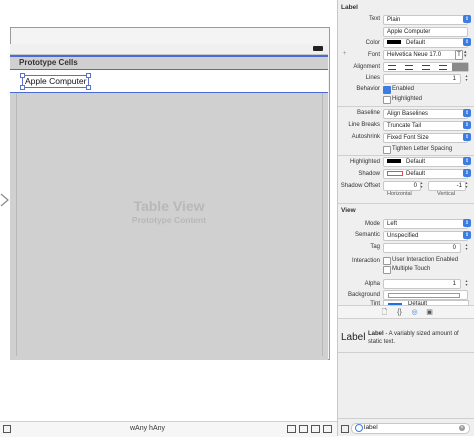 This screenshot has height=437, width=474. I want to click on background-swatch, so click(424, 295).